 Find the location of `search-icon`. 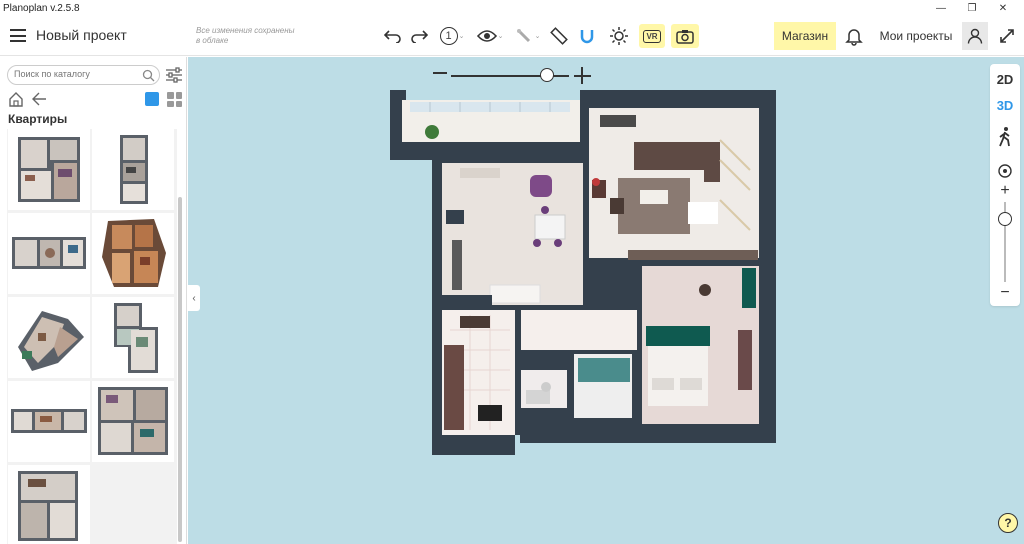

search-icon is located at coordinates (148, 75).